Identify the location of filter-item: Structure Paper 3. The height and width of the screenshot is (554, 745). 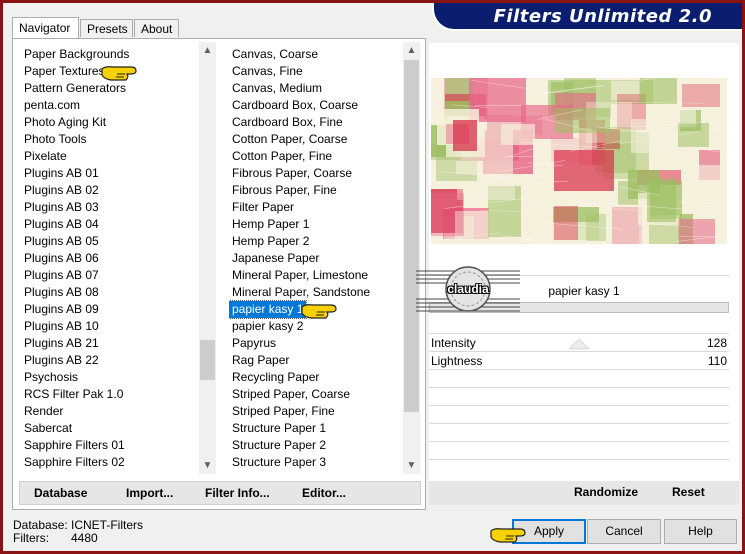
(277, 462).